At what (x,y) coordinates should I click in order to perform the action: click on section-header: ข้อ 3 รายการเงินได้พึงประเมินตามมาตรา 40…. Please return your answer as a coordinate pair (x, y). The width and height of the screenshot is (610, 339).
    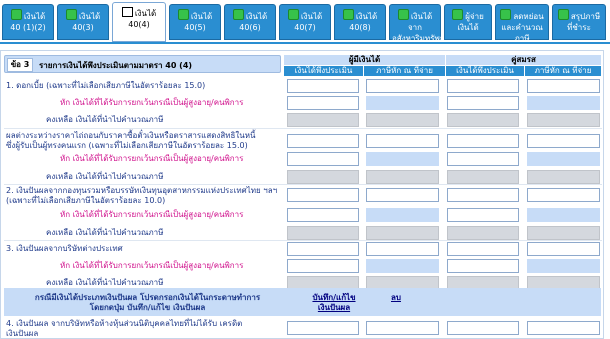
    Looking at the image, I should click on (142, 64).